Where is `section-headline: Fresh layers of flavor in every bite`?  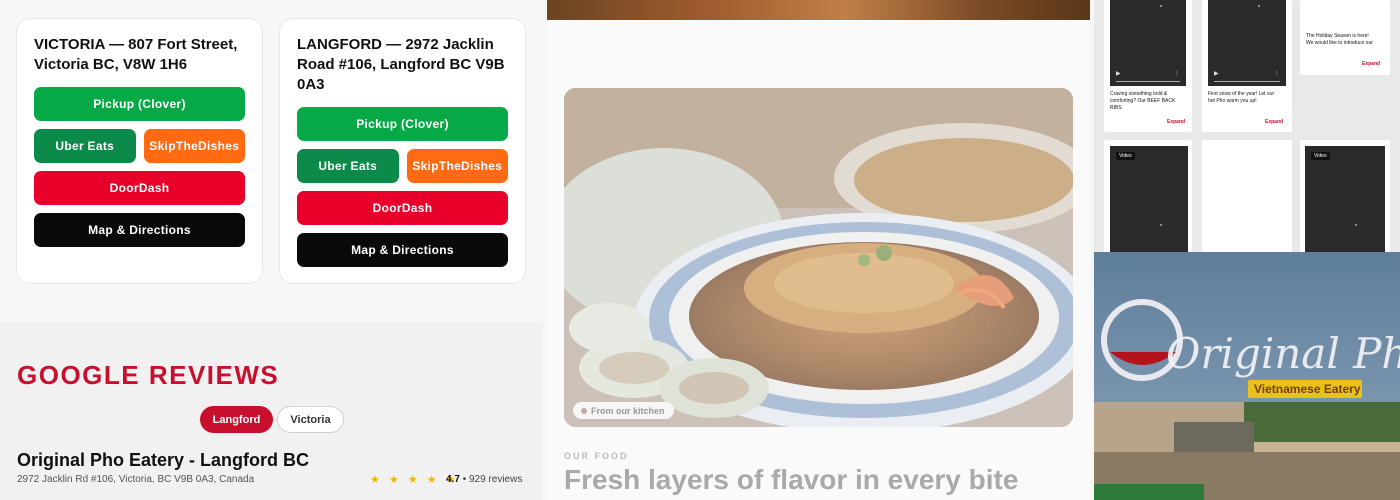
section-headline: Fresh layers of flavor in every bite is located at coordinates (791, 479).